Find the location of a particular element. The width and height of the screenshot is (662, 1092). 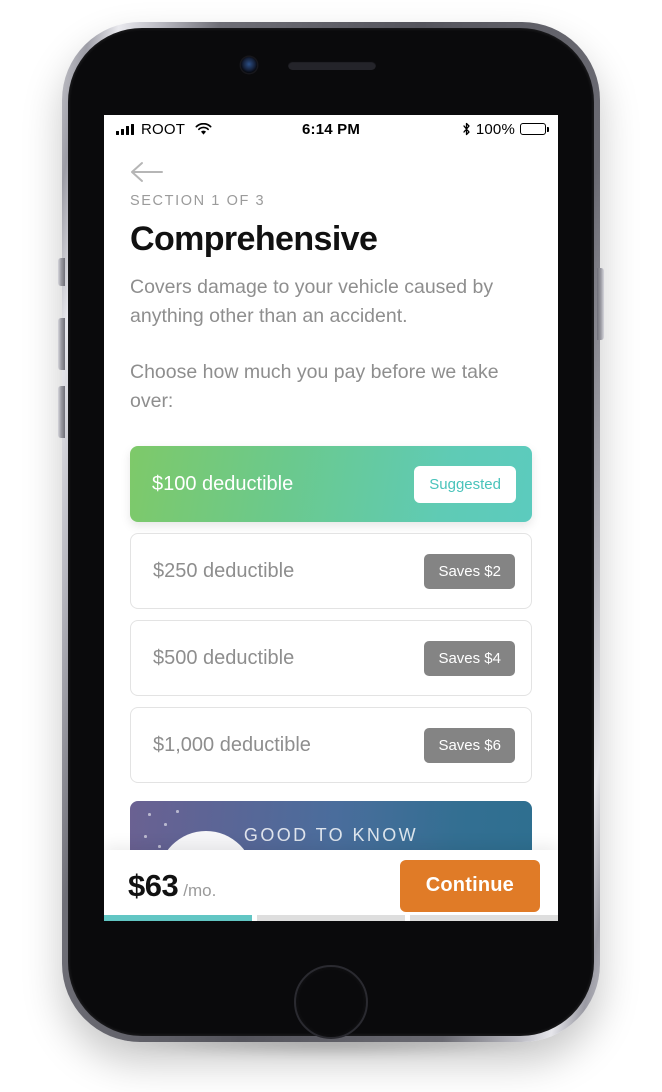

wifi-icon is located at coordinates (203, 129).